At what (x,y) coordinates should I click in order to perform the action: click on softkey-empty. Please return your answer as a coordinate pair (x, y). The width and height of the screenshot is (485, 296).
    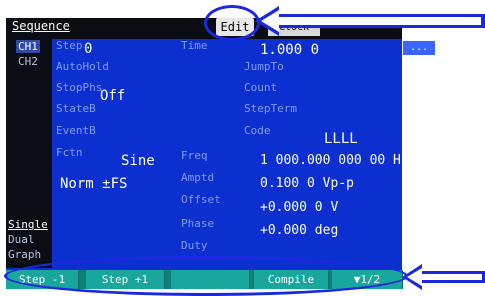
    Looking at the image, I should click on (210, 279).